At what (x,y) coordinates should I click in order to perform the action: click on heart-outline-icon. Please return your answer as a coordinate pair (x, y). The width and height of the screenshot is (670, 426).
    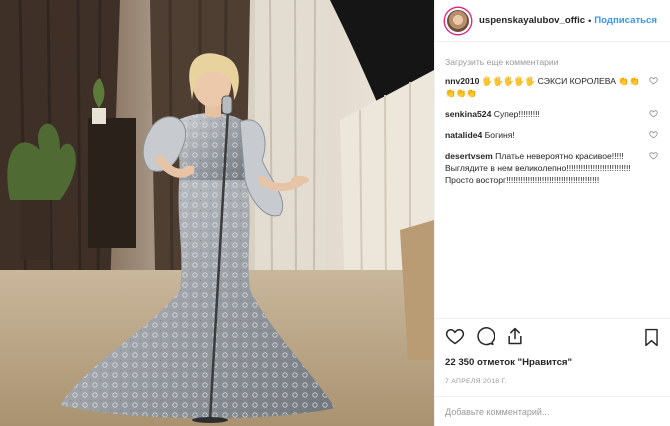
    Looking at the image, I should click on (455, 336).